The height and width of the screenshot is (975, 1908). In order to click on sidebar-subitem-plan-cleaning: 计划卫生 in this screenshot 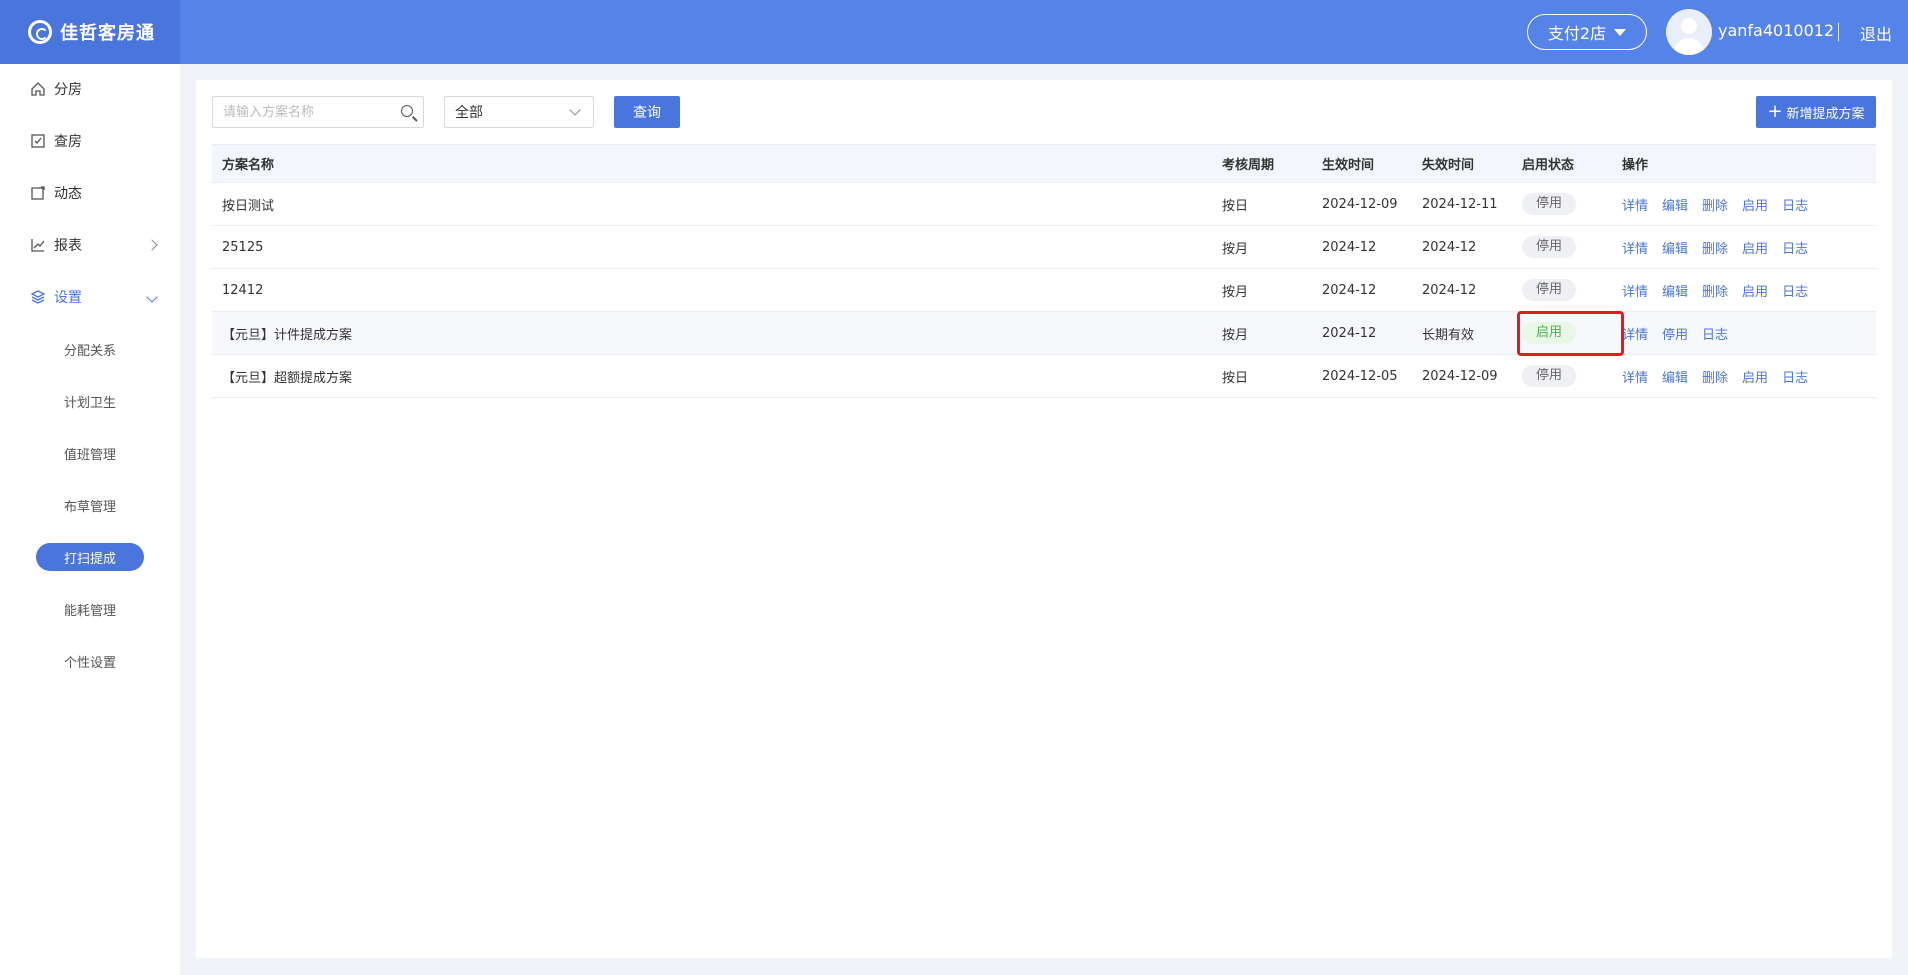, I will do `click(90, 401)`.